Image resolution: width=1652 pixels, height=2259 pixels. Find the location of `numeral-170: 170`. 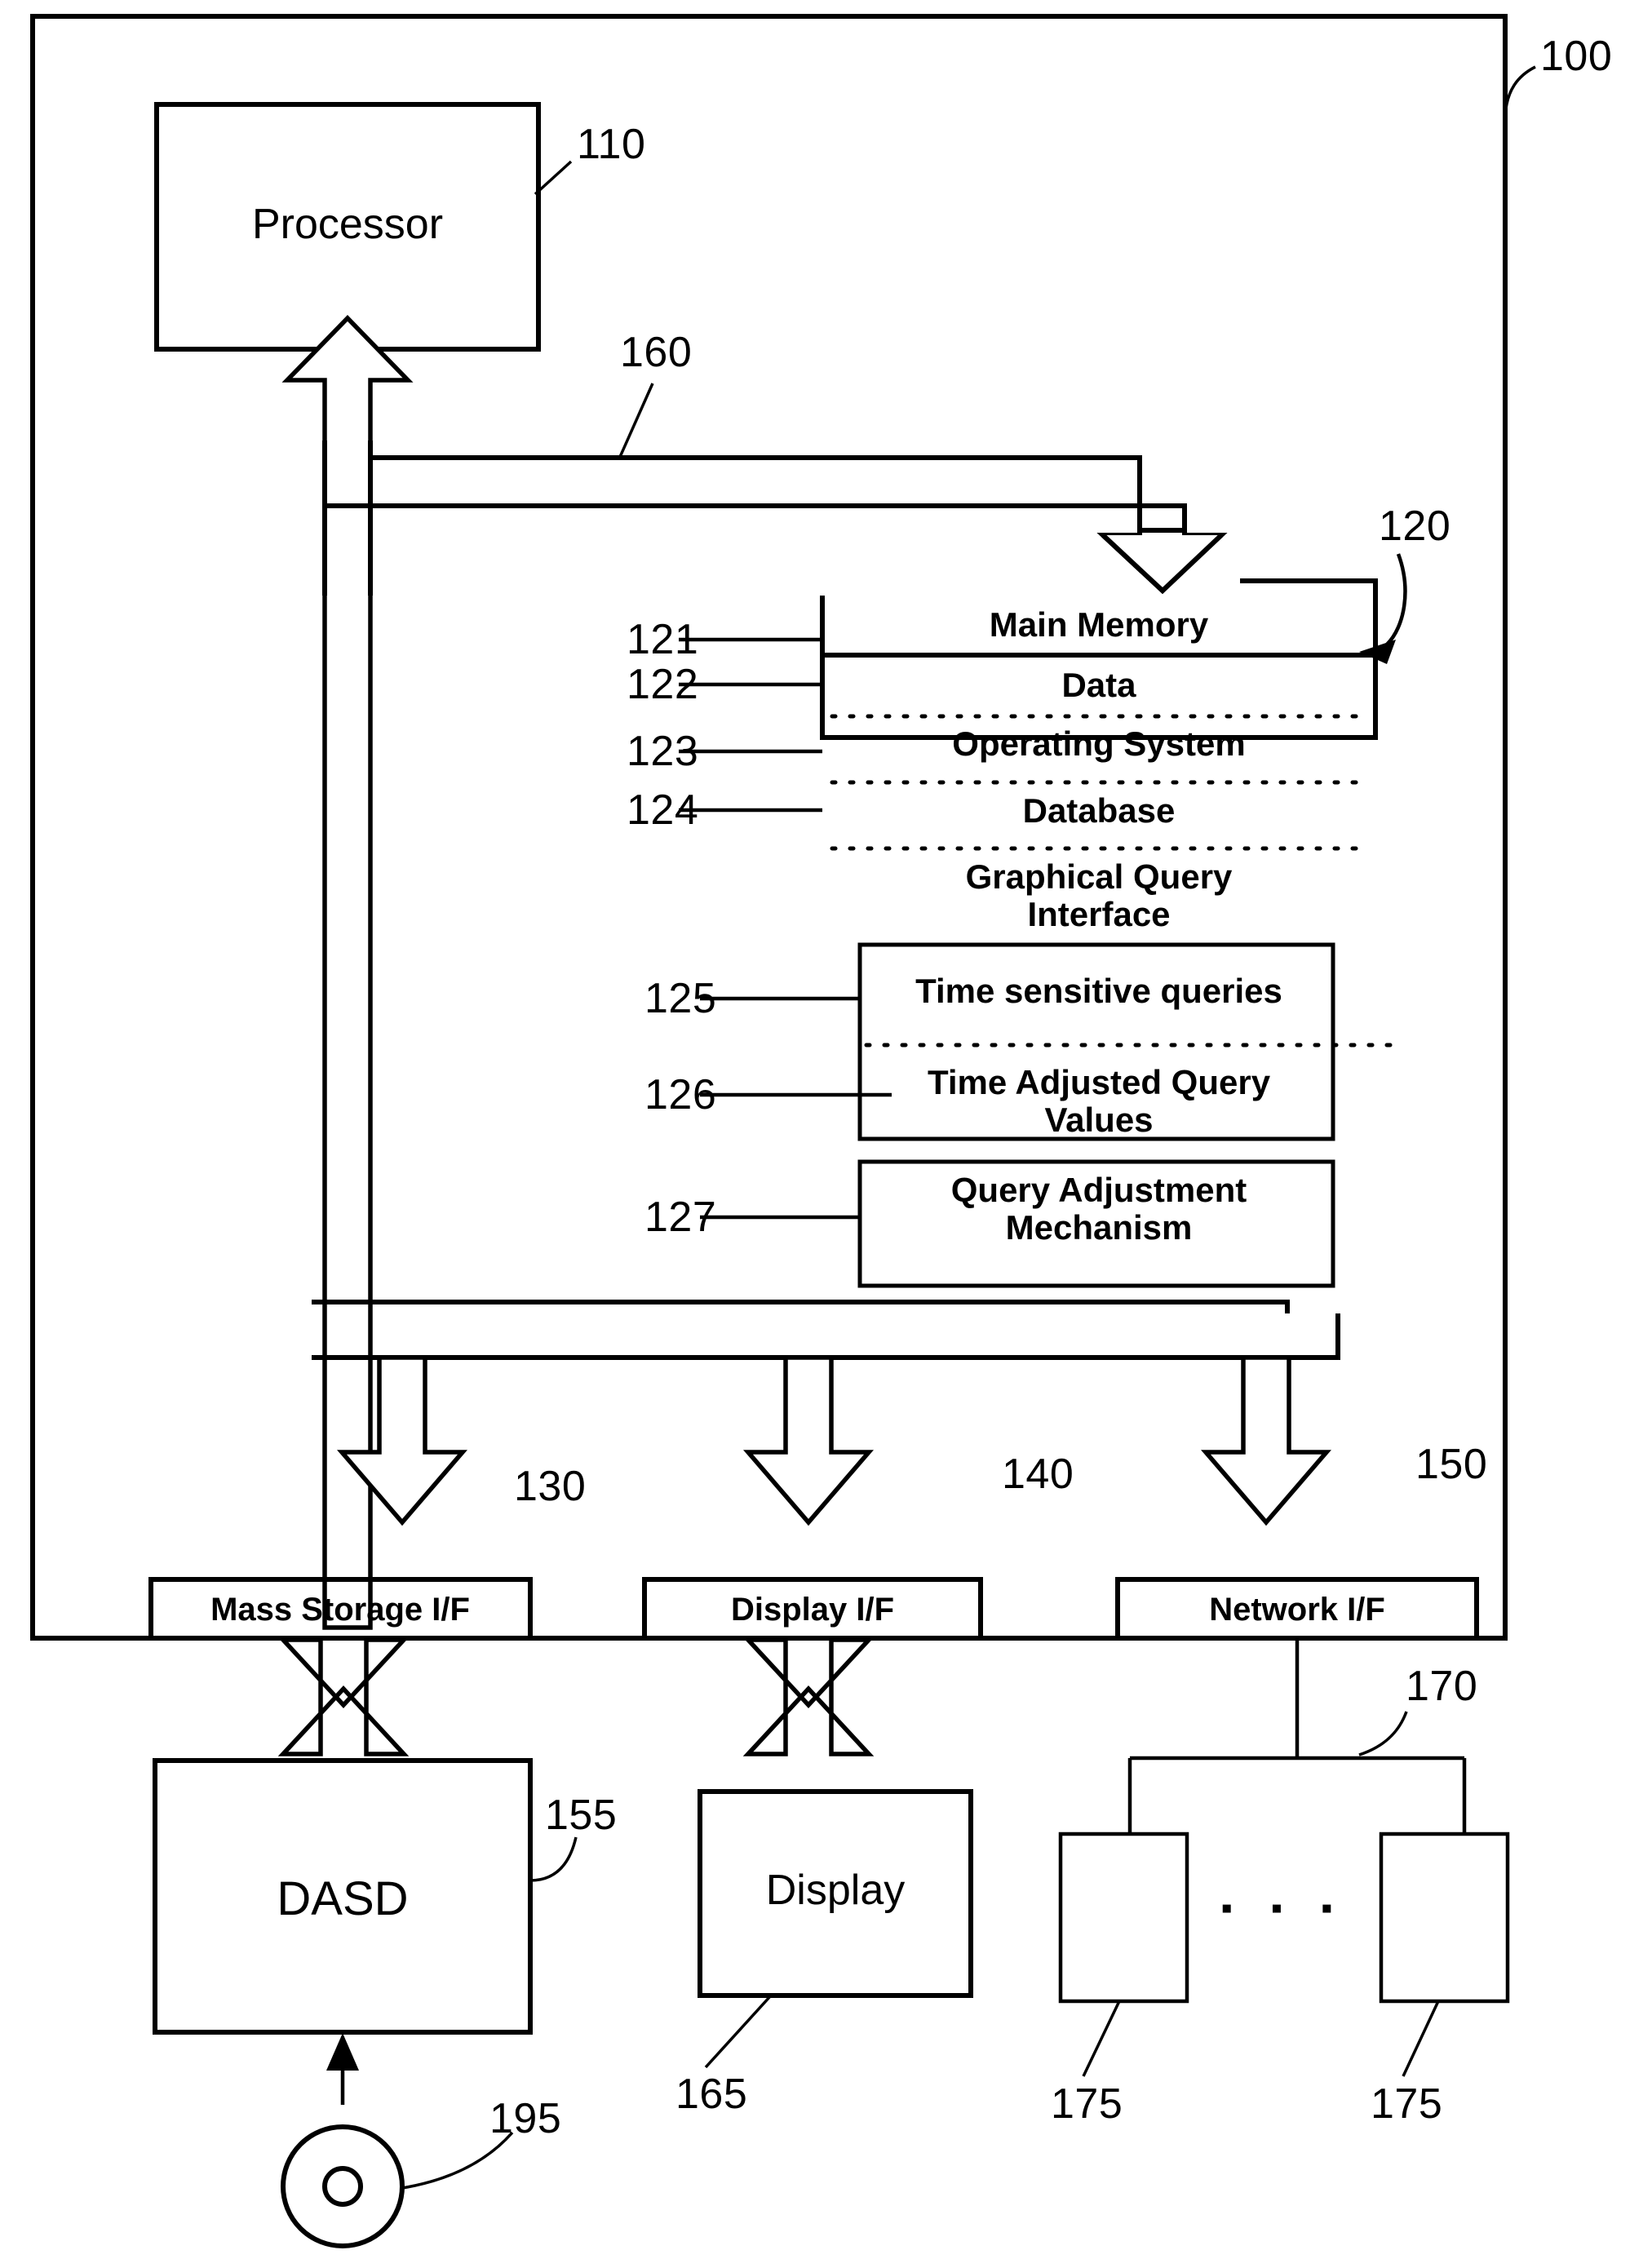

numeral-170: 170 is located at coordinates (1442, 1686).